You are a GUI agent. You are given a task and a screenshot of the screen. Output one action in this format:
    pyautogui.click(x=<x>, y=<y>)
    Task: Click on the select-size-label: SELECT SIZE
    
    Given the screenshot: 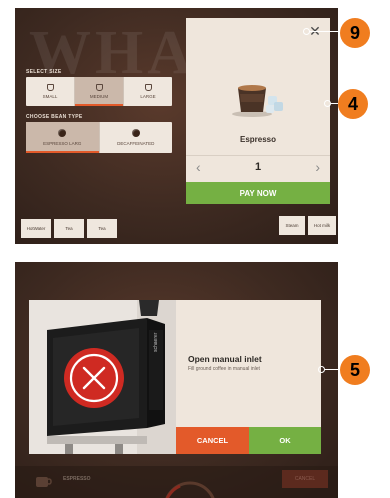 What is the action you would take?
    pyautogui.click(x=44, y=72)
    